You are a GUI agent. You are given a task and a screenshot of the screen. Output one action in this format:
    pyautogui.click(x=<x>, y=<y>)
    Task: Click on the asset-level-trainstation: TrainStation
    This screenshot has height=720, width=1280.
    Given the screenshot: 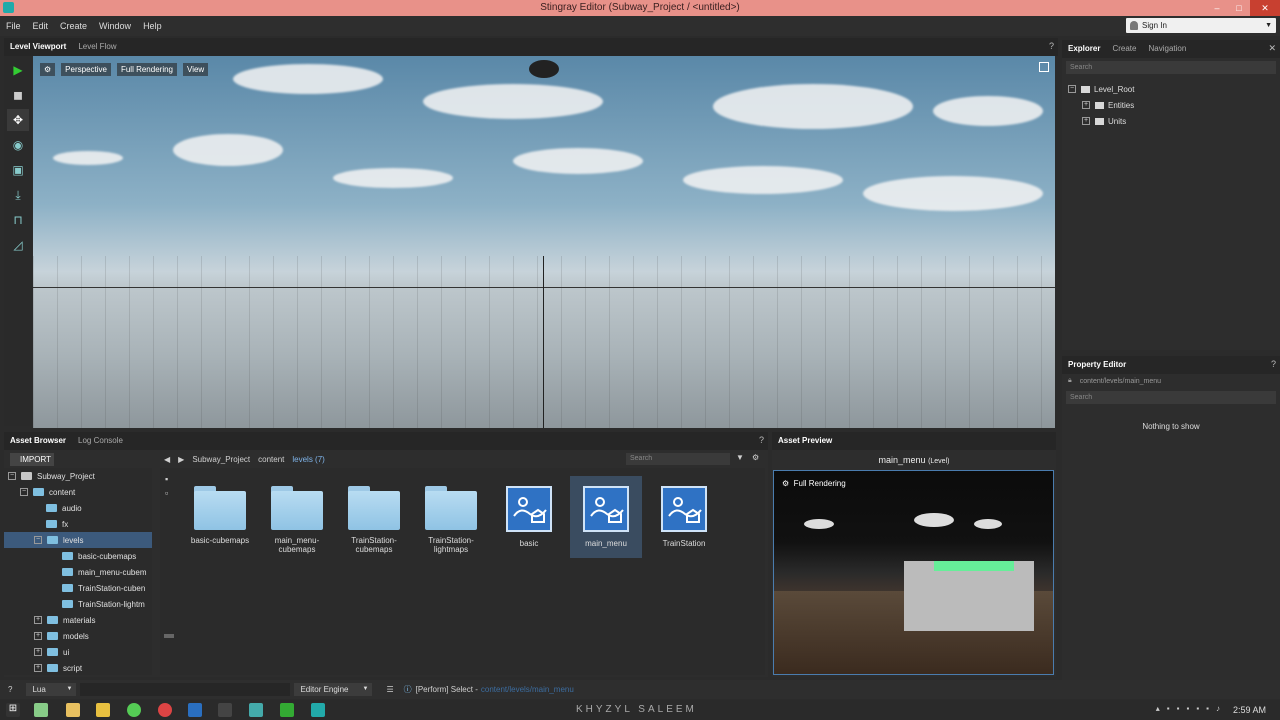 What is the action you would take?
    pyautogui.click(x=684, y=517)
    